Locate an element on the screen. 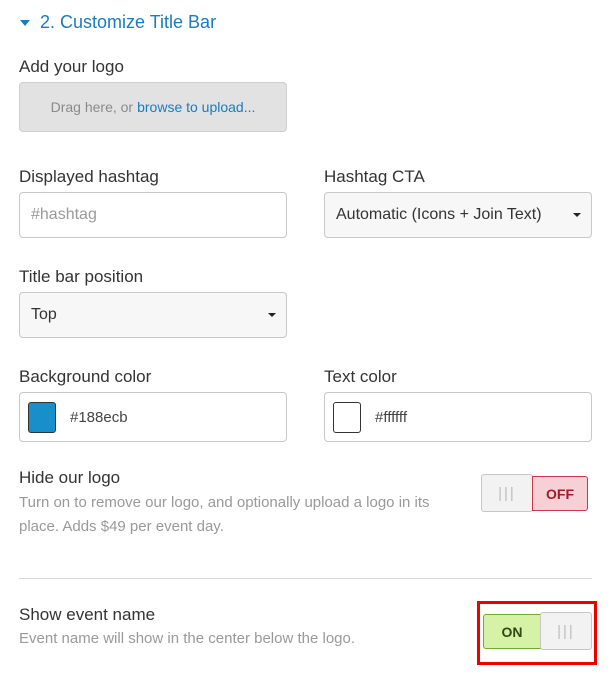  caret-down-icon is located at coordinates (25, 23).